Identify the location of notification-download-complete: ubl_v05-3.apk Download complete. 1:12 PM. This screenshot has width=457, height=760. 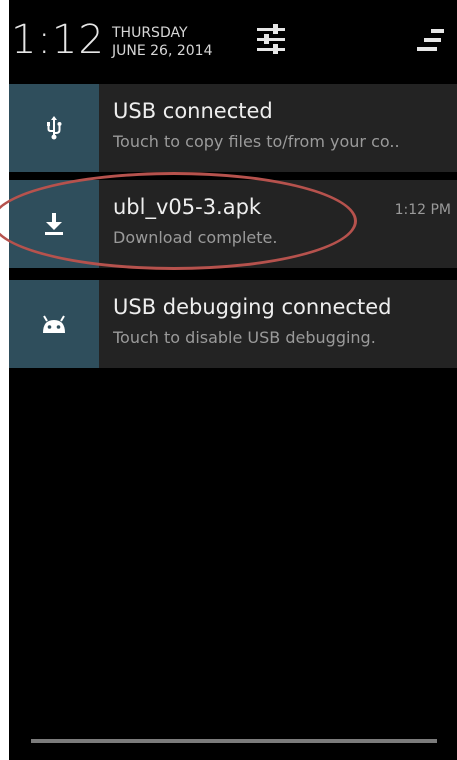
(233, 224).